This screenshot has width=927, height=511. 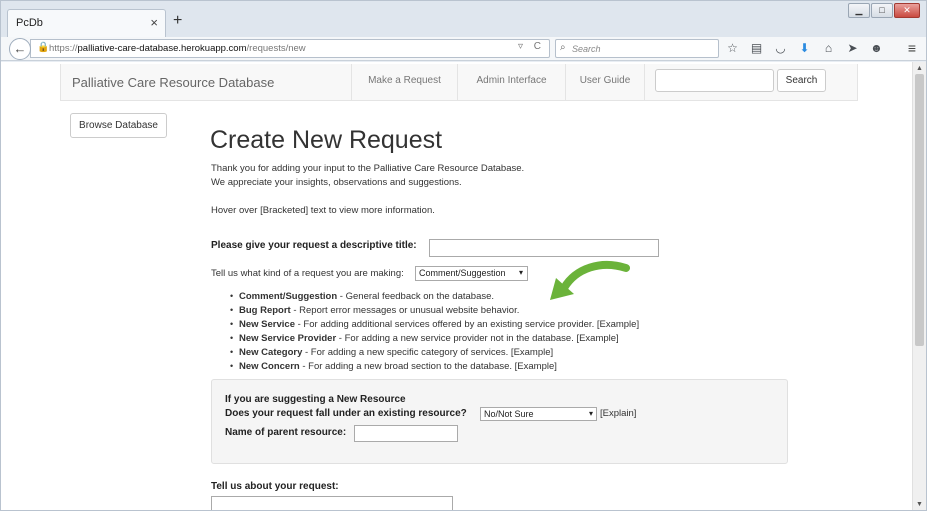 I want to click on scrollbar-thumb, so click(x=919, y=210).